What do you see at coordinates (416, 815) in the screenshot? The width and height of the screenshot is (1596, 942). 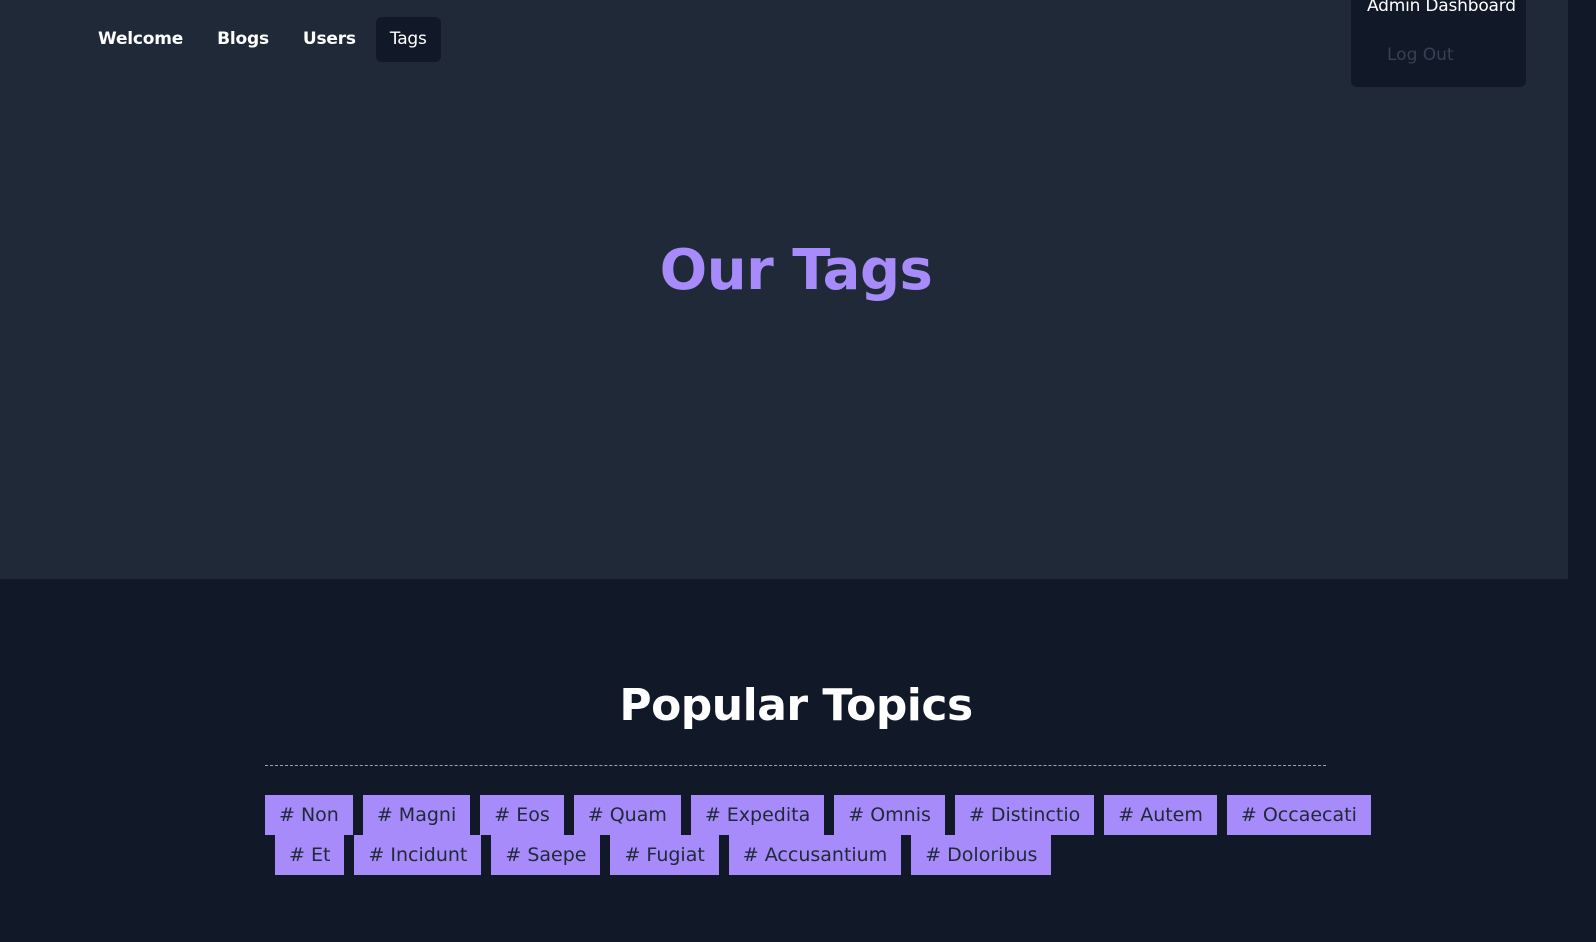 I see `tag-magni: # Magni` at bounding box center [416, 815].